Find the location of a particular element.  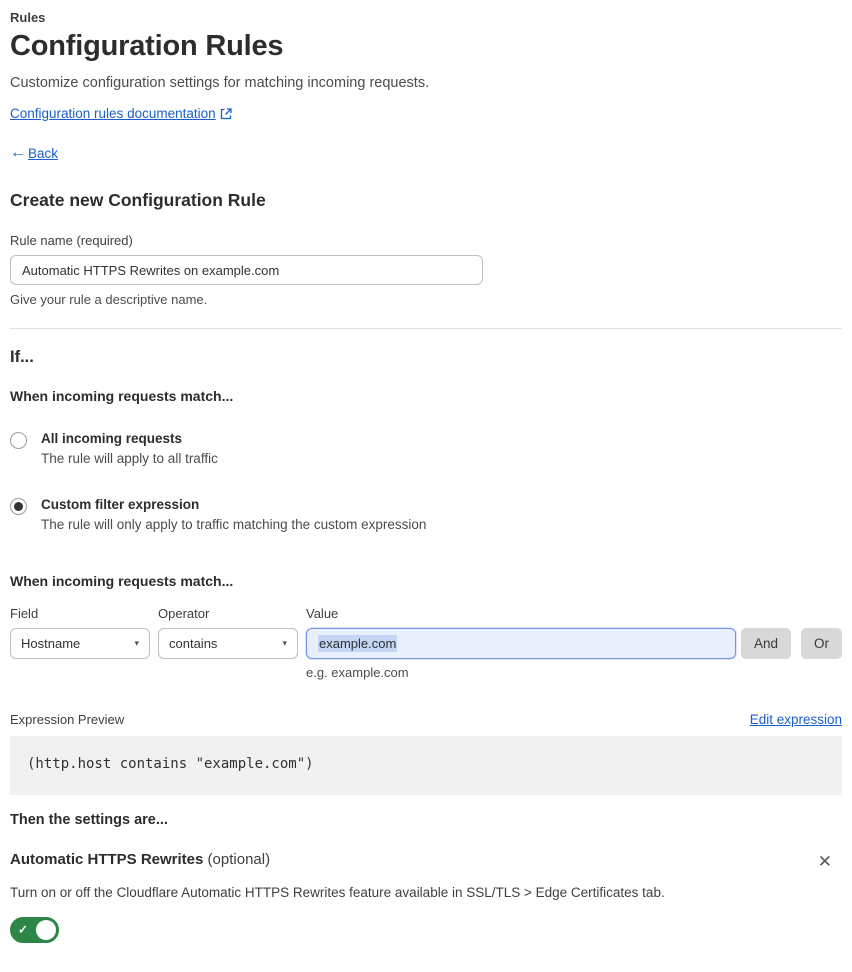

documentation-link-row: Configuration rules documentation is located at coordinates (426, 113).